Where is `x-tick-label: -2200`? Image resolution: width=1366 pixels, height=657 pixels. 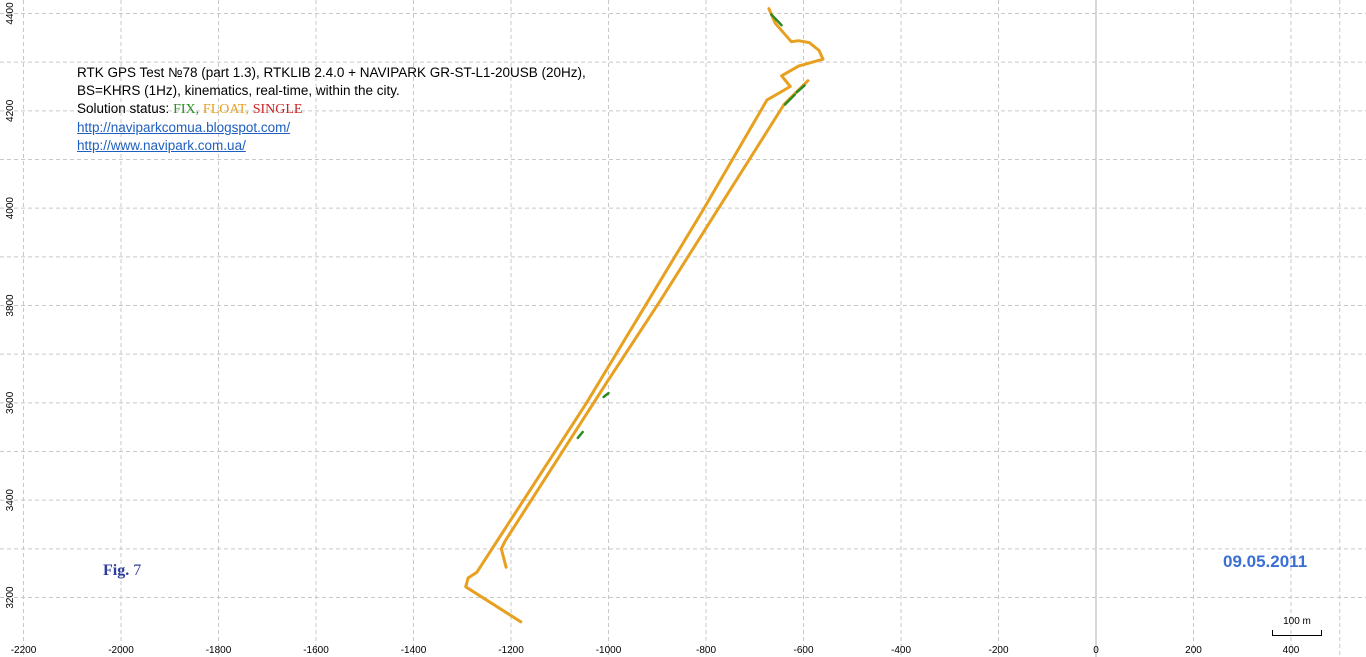
x-tick-label: -2200 is located at coordinates (24, 650).